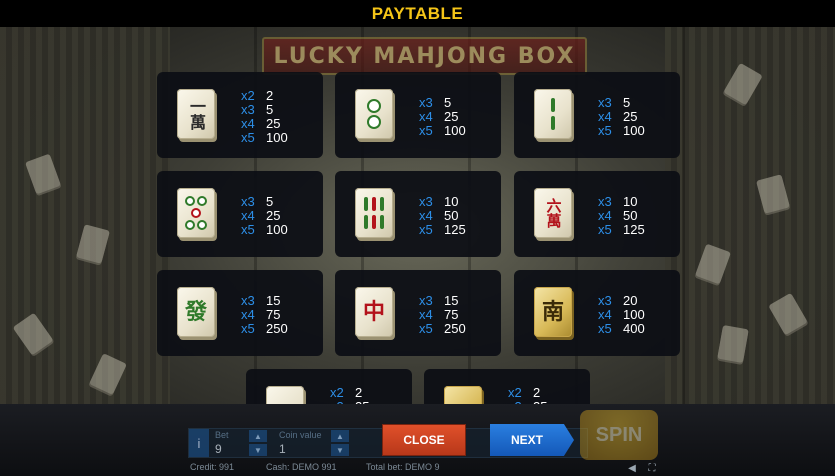  What do you see at coordinates (340, 436) in the screenshot?
I see `coin-increase-button: ▲` at bounding box center [340, 436].